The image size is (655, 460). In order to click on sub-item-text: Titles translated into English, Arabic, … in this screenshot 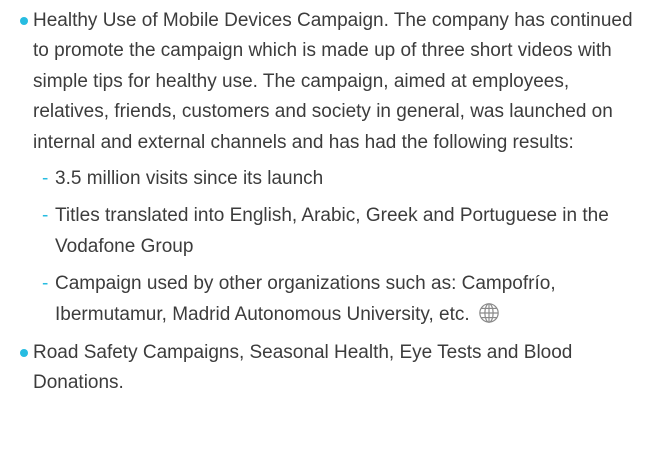, I will do `click(332, 231)`.